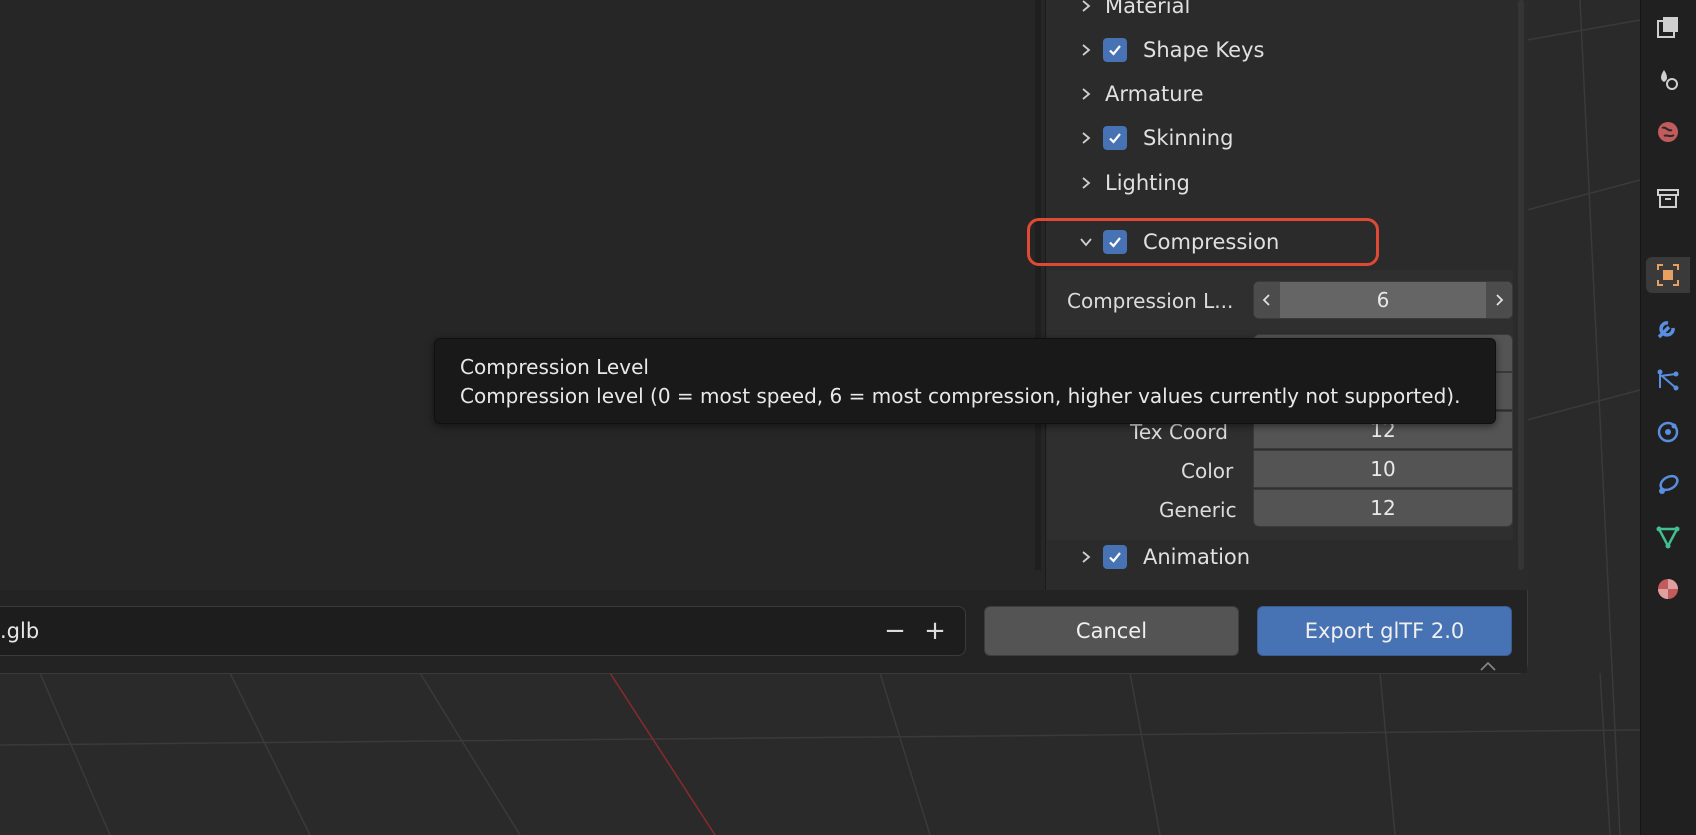 The width and height of the screenshot is (1696, 835). I want to click on output-icon, so click(1668, 80).